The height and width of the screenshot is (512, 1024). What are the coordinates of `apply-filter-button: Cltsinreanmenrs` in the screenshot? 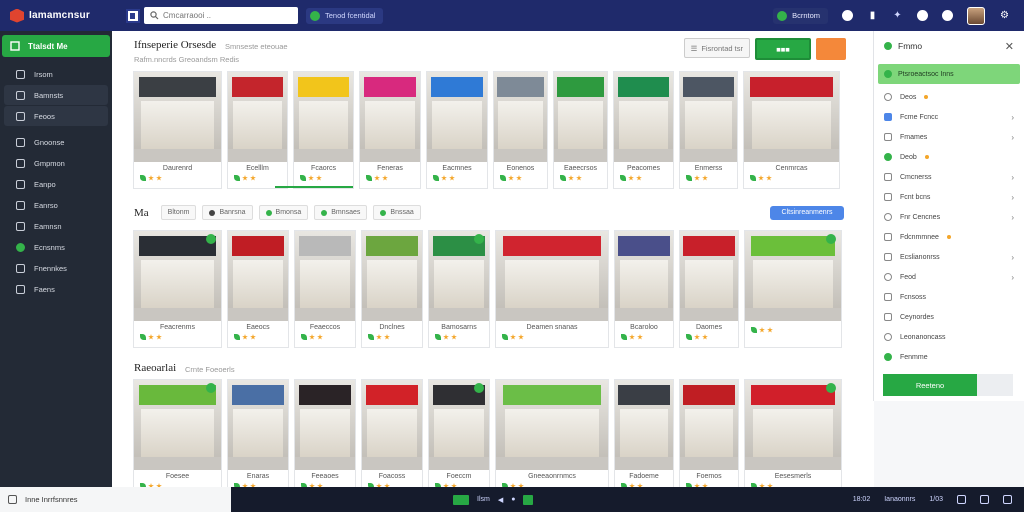 It's located at (807, 212).